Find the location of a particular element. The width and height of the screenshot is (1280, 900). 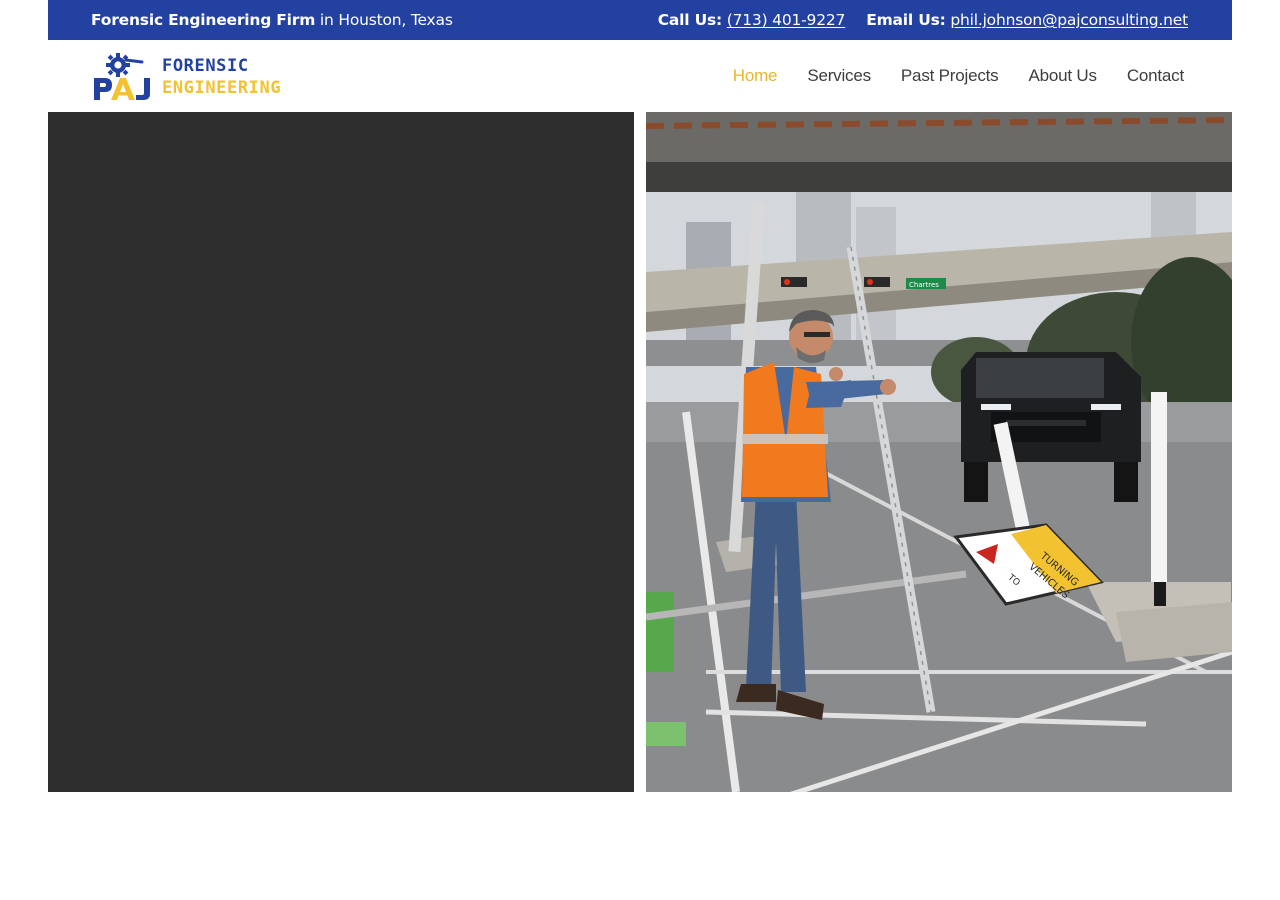

nav-item-past-projects: Past Projects is located at coordinates (950, 76).